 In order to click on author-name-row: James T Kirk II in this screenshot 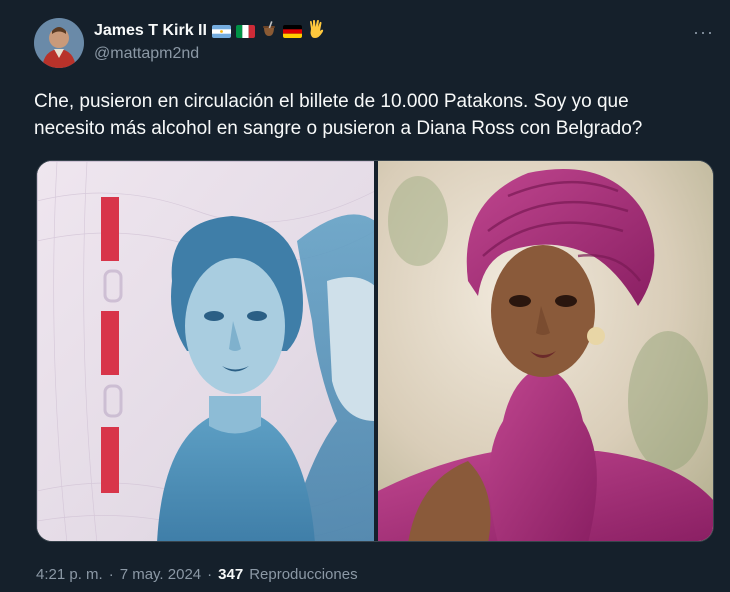, I will do `click(209, 31)`.